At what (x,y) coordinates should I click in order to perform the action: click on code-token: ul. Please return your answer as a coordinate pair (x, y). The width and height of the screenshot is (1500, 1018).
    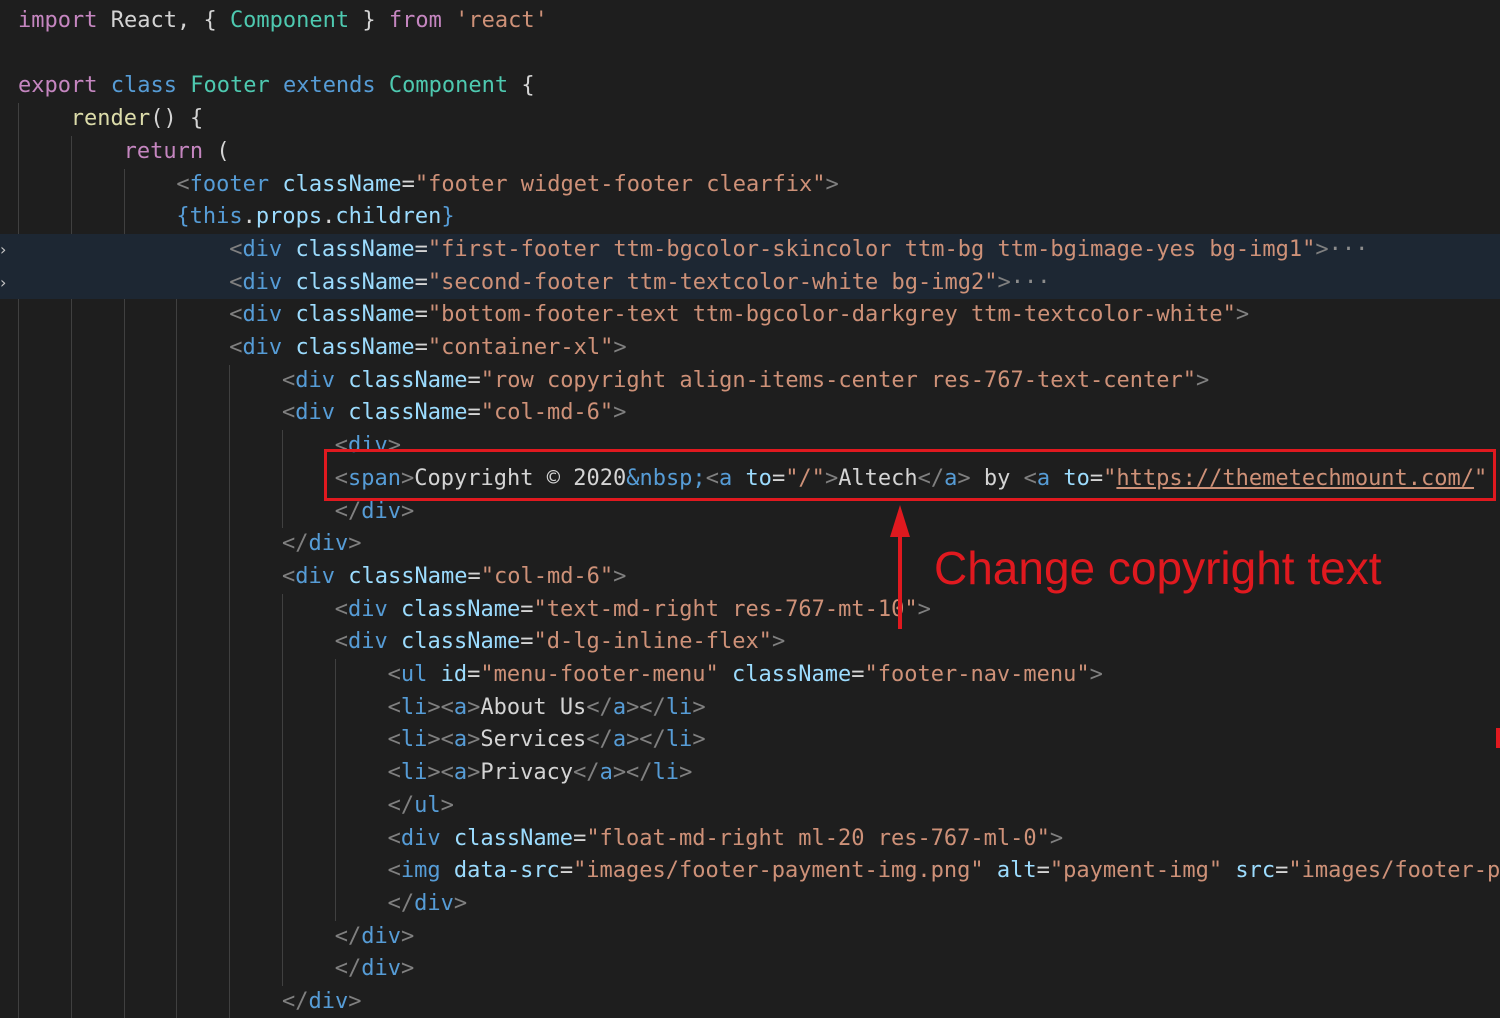
    Looking at the image, I should click on (414, 674).